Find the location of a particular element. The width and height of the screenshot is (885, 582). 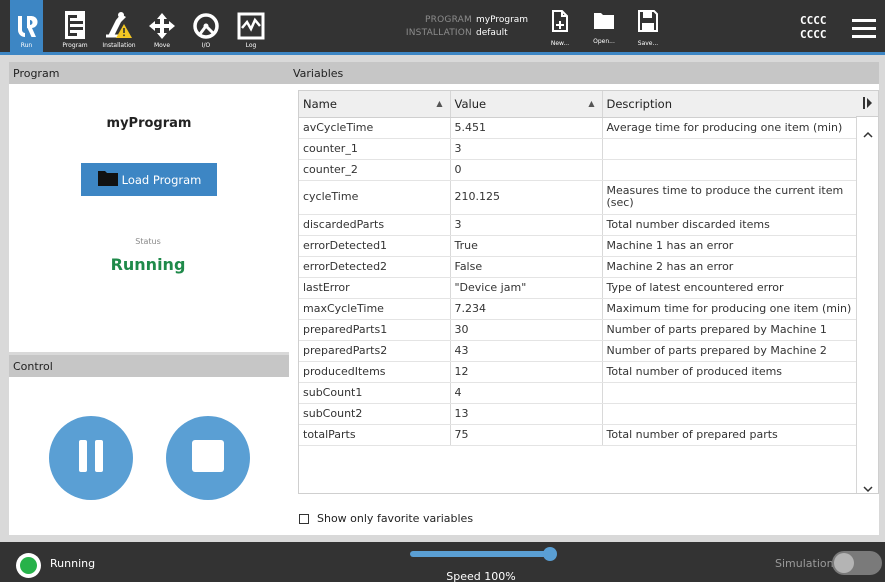

cell-name: counter_1 is located at coordinates (375, 149).